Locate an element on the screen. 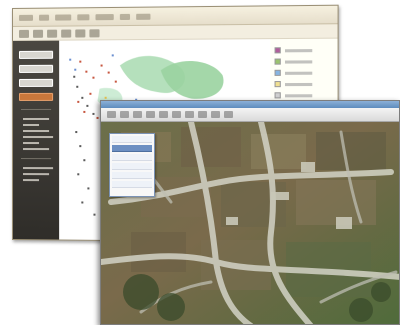 Image resolution: width=400 pixels, height=325 pixels. layer-panel is located at coordinates (36, 140).